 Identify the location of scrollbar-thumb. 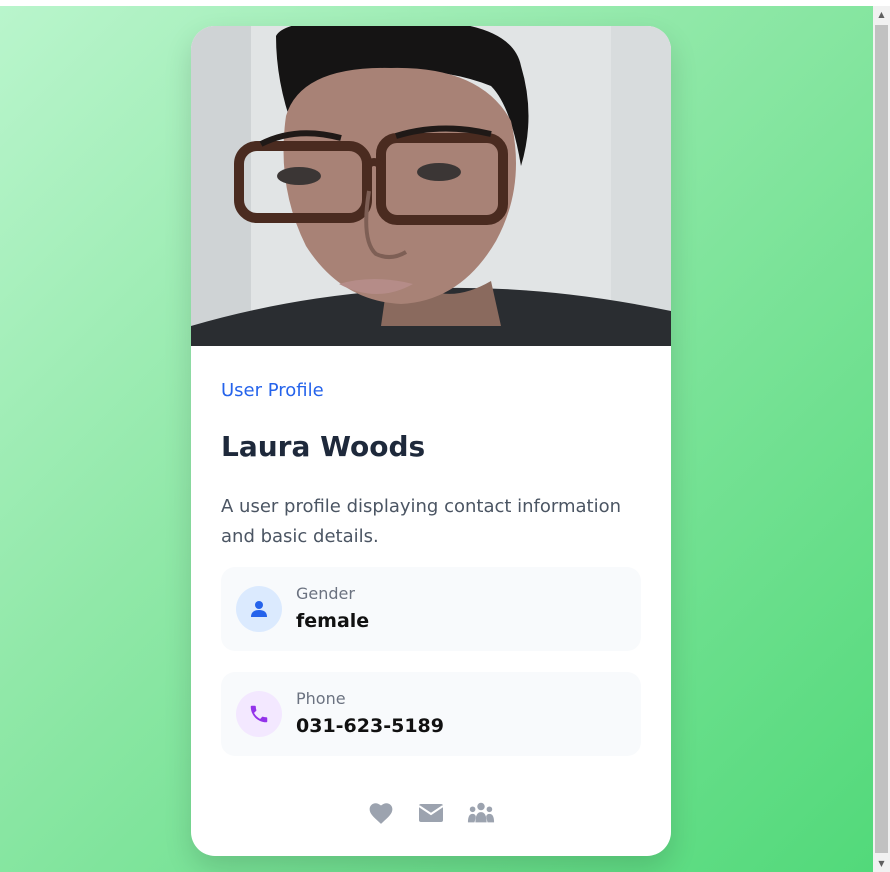
(881, 439).